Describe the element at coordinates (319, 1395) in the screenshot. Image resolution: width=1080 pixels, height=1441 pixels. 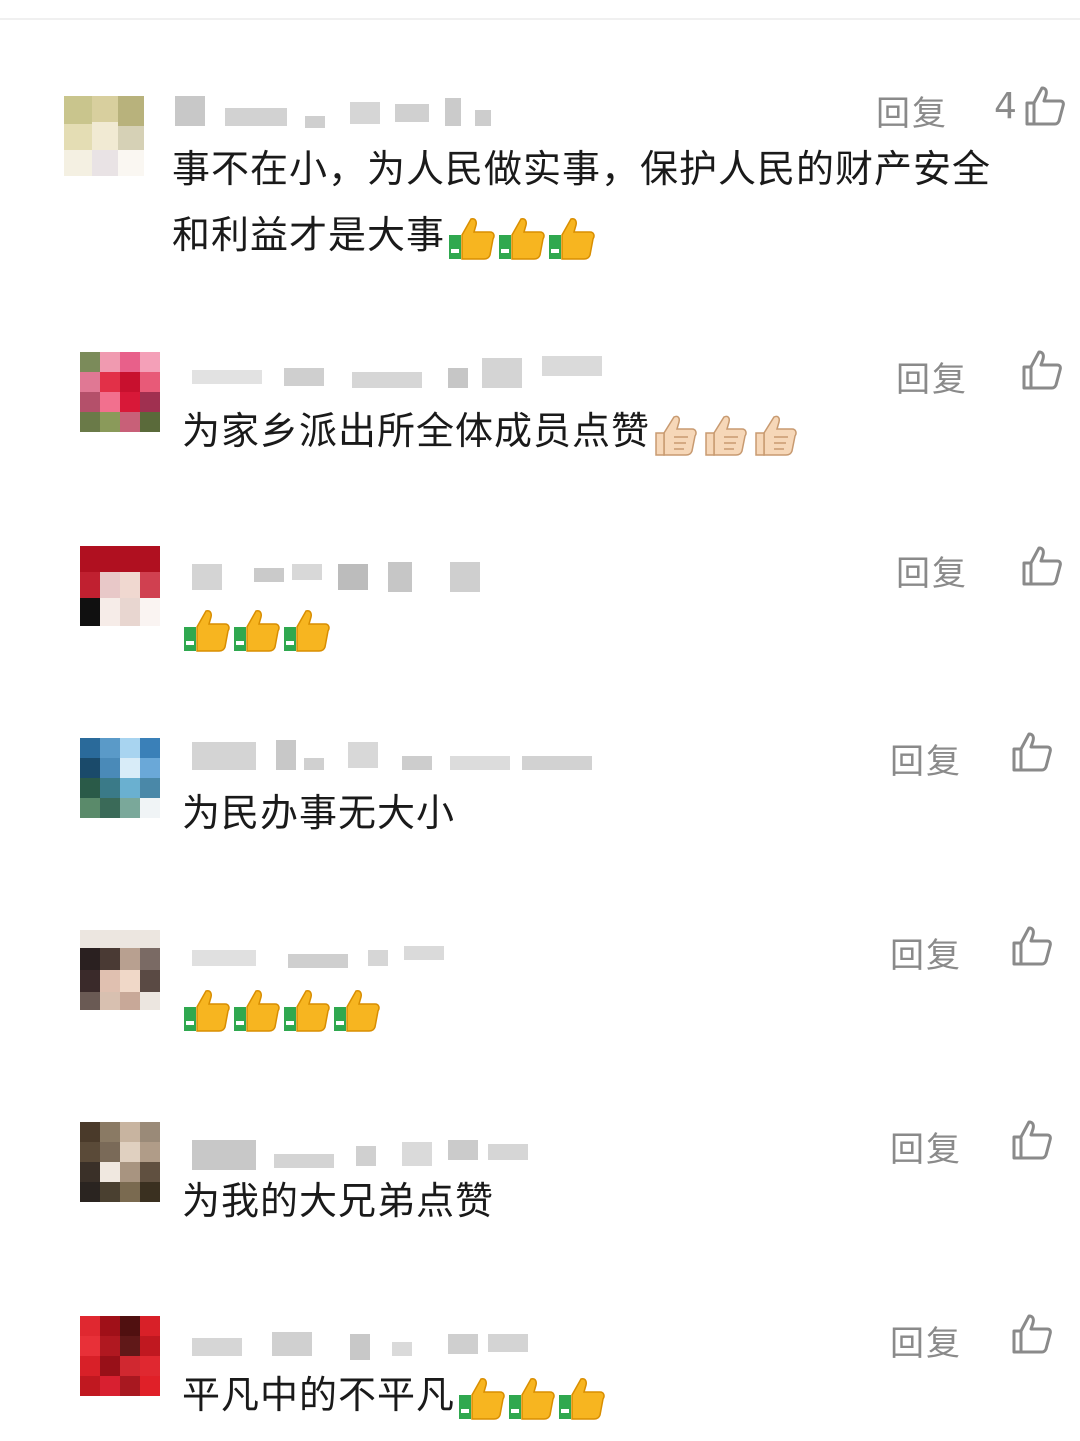
I see `comment-text-line: 平凡中的不平凡` at that location.